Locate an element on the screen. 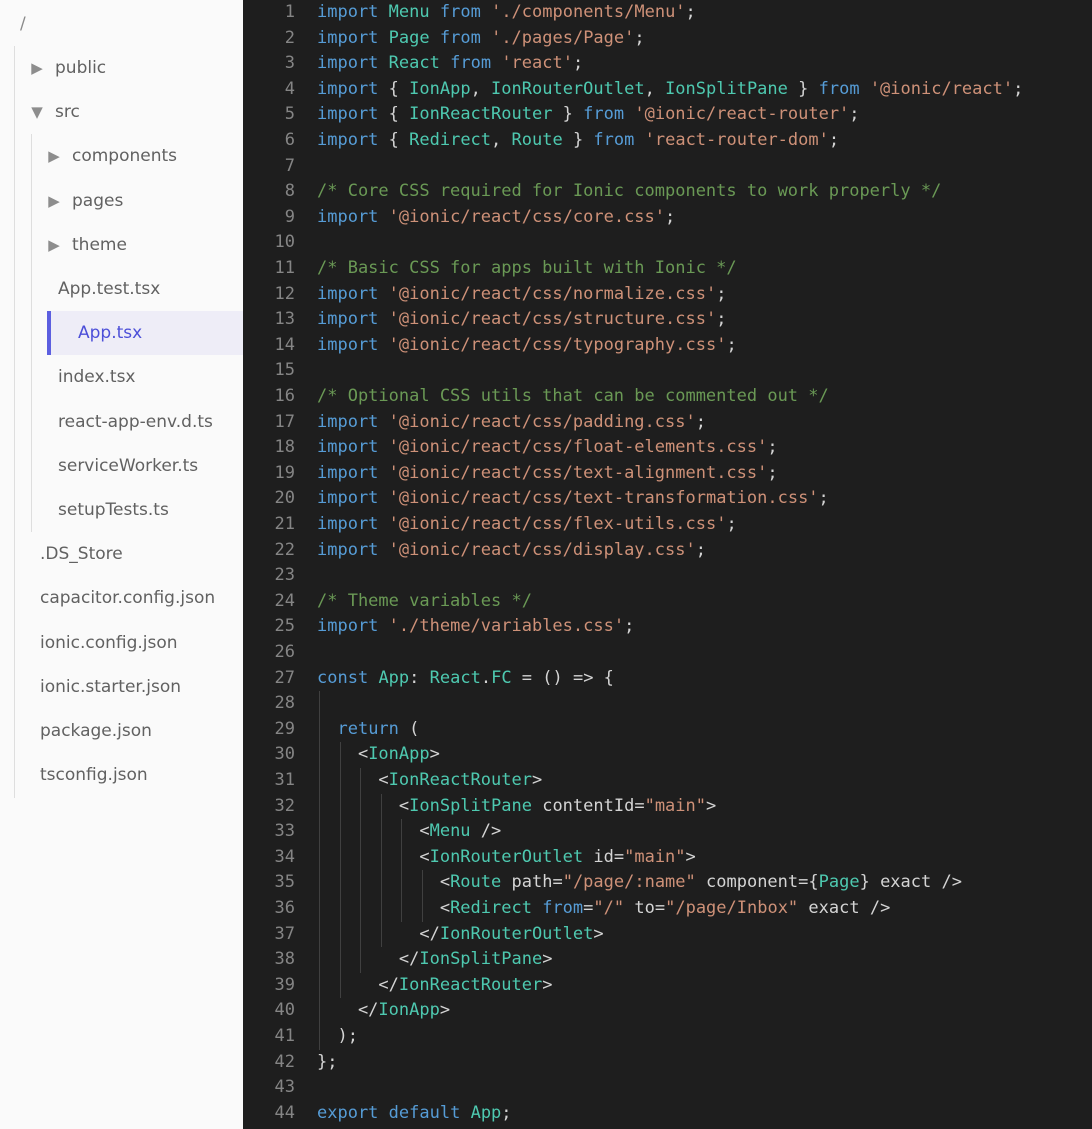 The width and height of the screenshot is (1092, 1129). code-token: exact is located at coordinates (834, 908).